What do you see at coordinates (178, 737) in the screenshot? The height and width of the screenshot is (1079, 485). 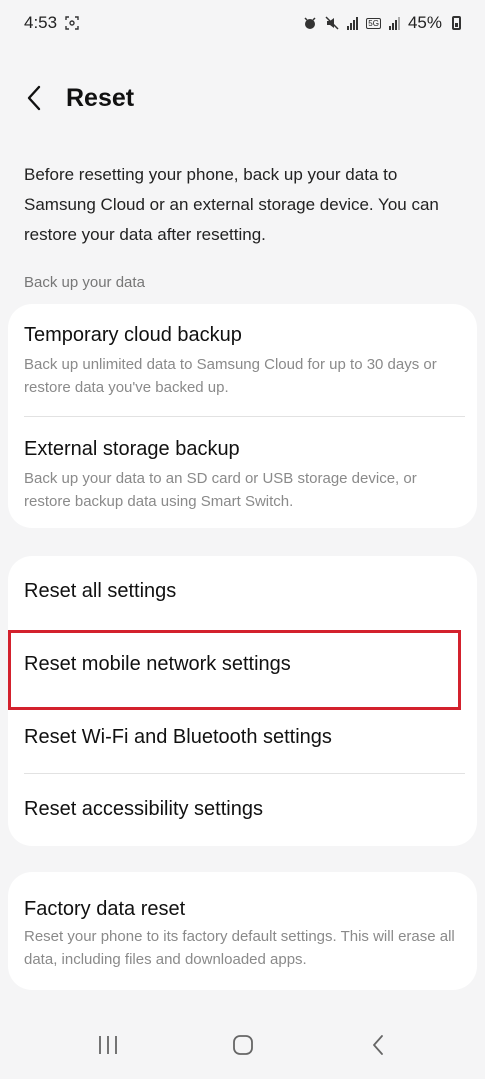 I see `list-item-title: Reset Wi-Fi and Bluetooth settings` at bounding box center [178, 737].